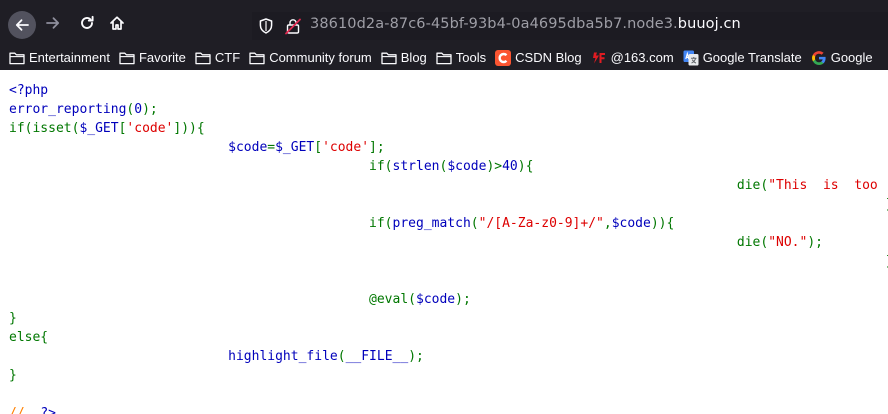  Describe the element at coordinates (448, 409) in the screenshot. I see `code-line: // ?>` at that location.